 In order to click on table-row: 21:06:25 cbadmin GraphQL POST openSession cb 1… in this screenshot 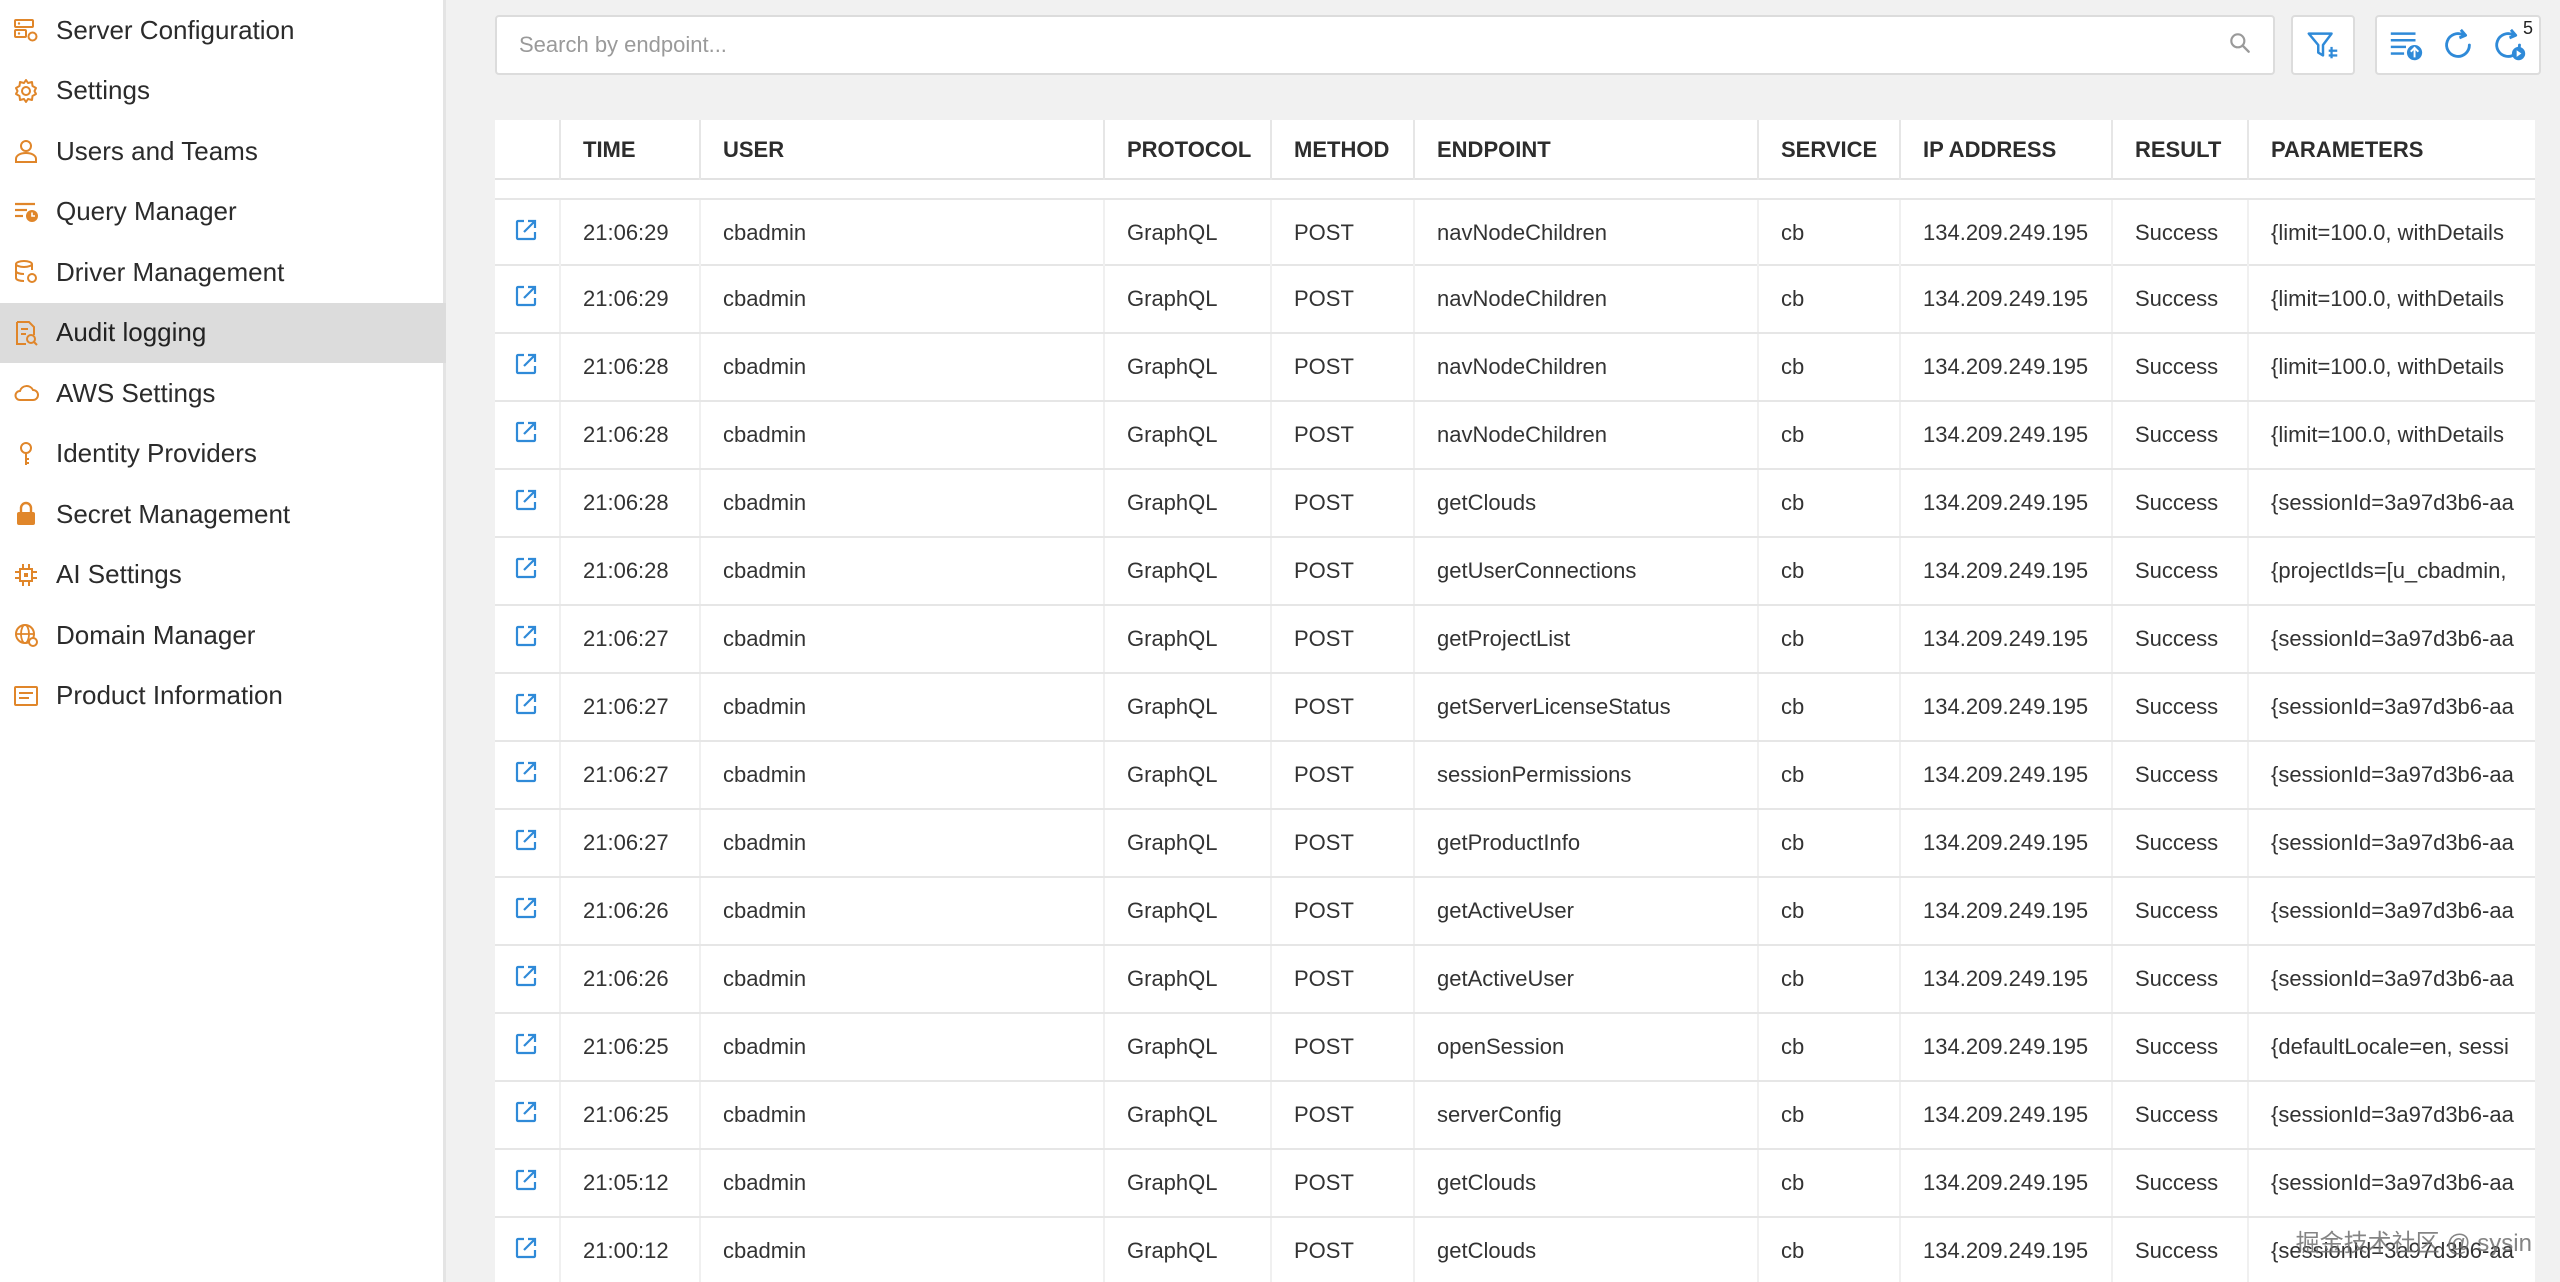, I will do `click(1515, 1048)`.